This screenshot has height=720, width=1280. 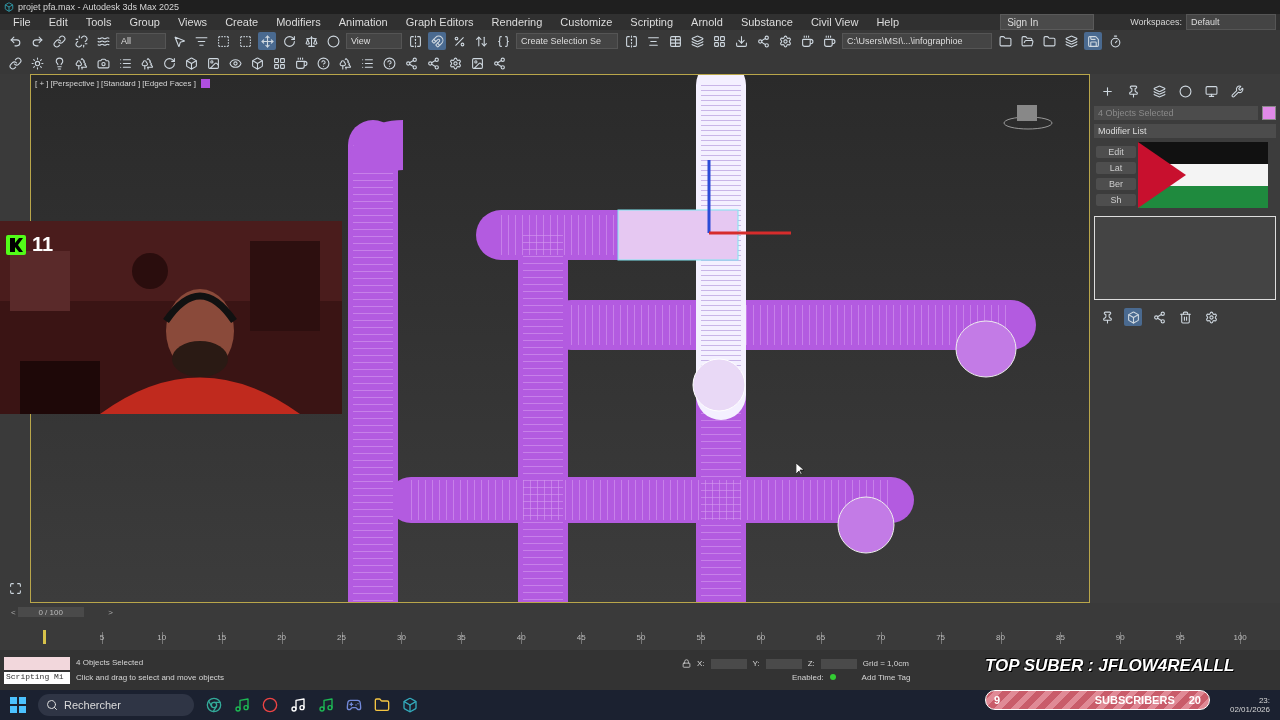 What do you see at coordinates (941, 637) in the screenshot?
I see `frame-label: 75` at bounding box center [941, 637].